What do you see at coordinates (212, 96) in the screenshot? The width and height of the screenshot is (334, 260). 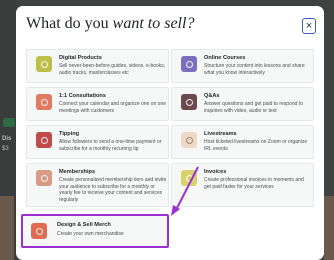 I see `card-title: Q&As` at bounding box center [212, 96].